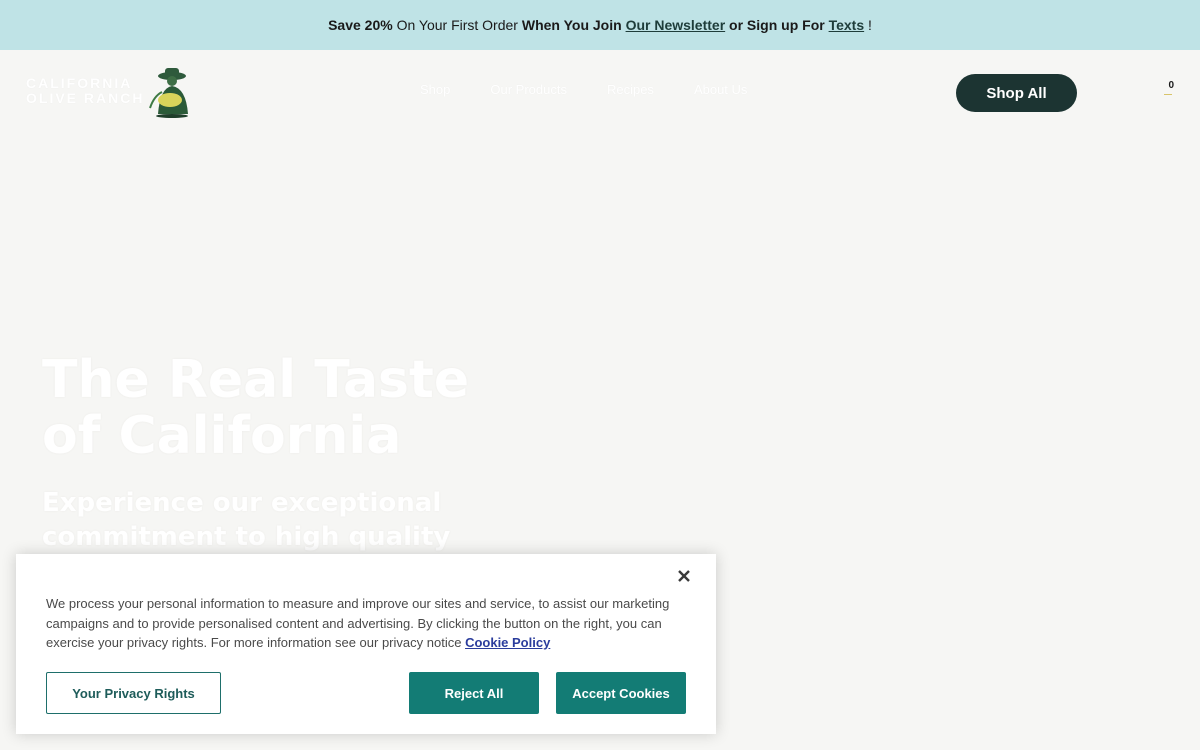 The image size is (1200, 750). I want to click on nav-item-recipes: Recipes, so click(630, 89).